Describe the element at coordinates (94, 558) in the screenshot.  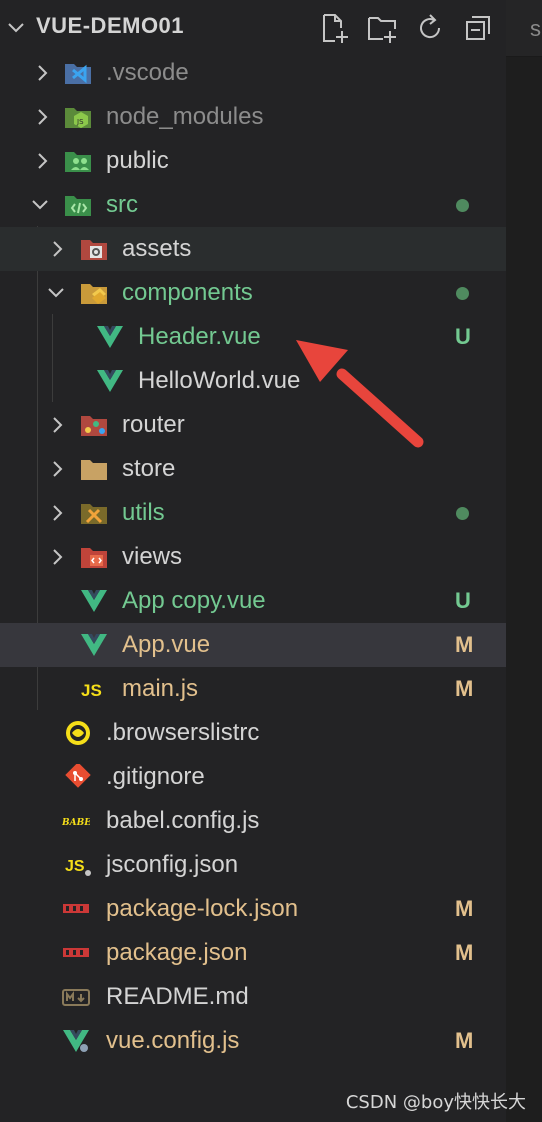
I see `views-folder-icon` at that location.